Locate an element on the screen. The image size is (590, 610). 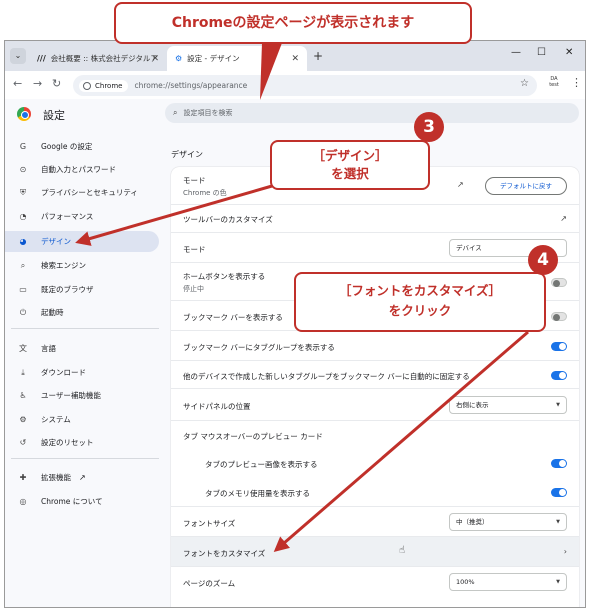
hover-preview-title: タブ マウスオーバーのプレビュー カード is located at coordinates (253, 436).